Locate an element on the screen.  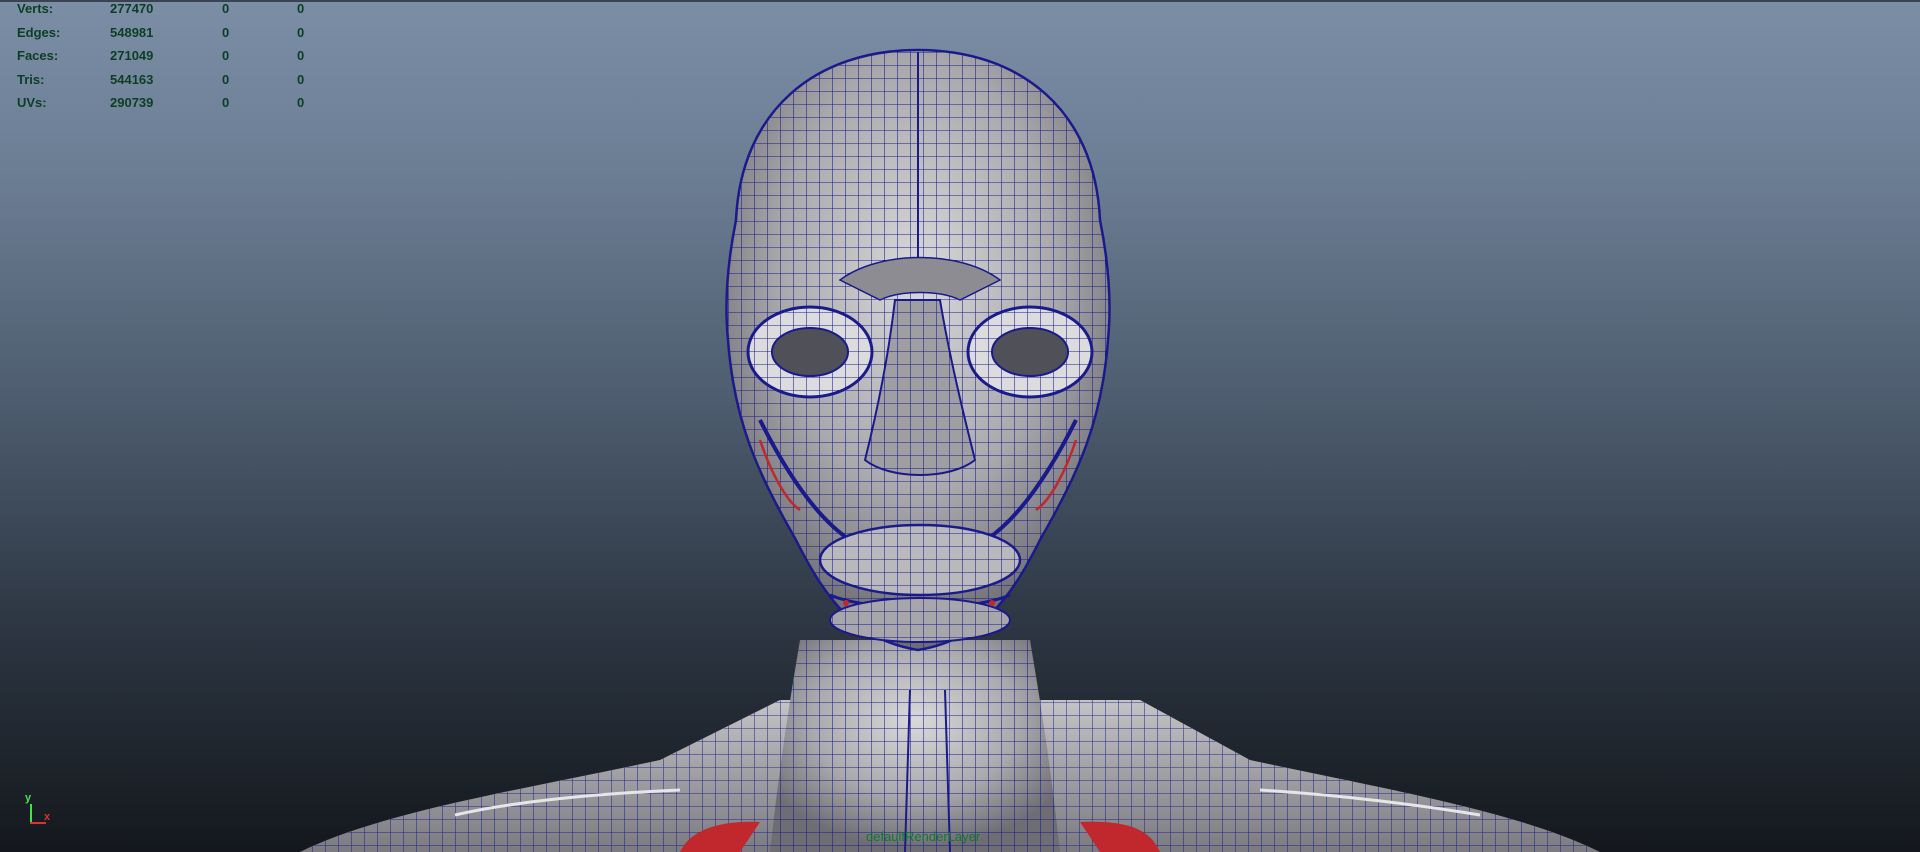
mouth is located at coordinates (920, 583).